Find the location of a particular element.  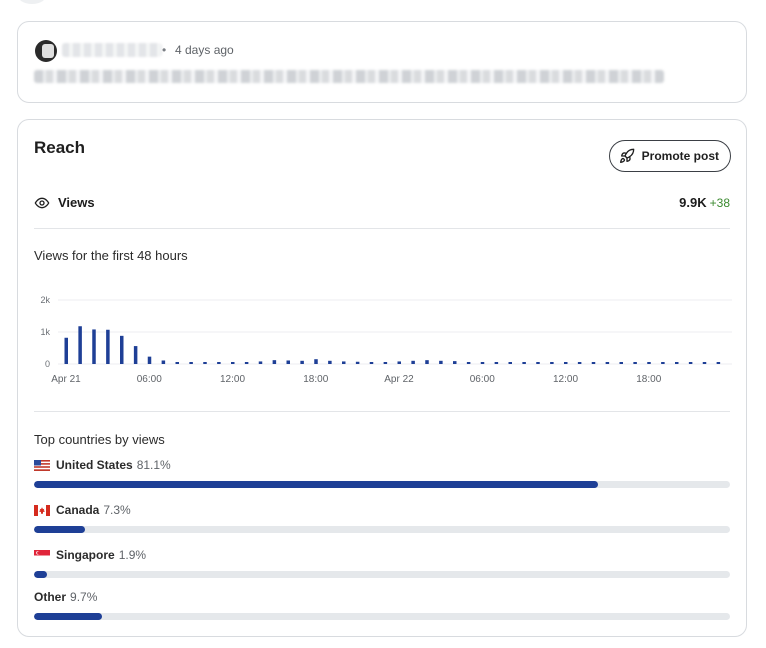

views-total: 9.9K +38 is located at coordinates (704, 202).